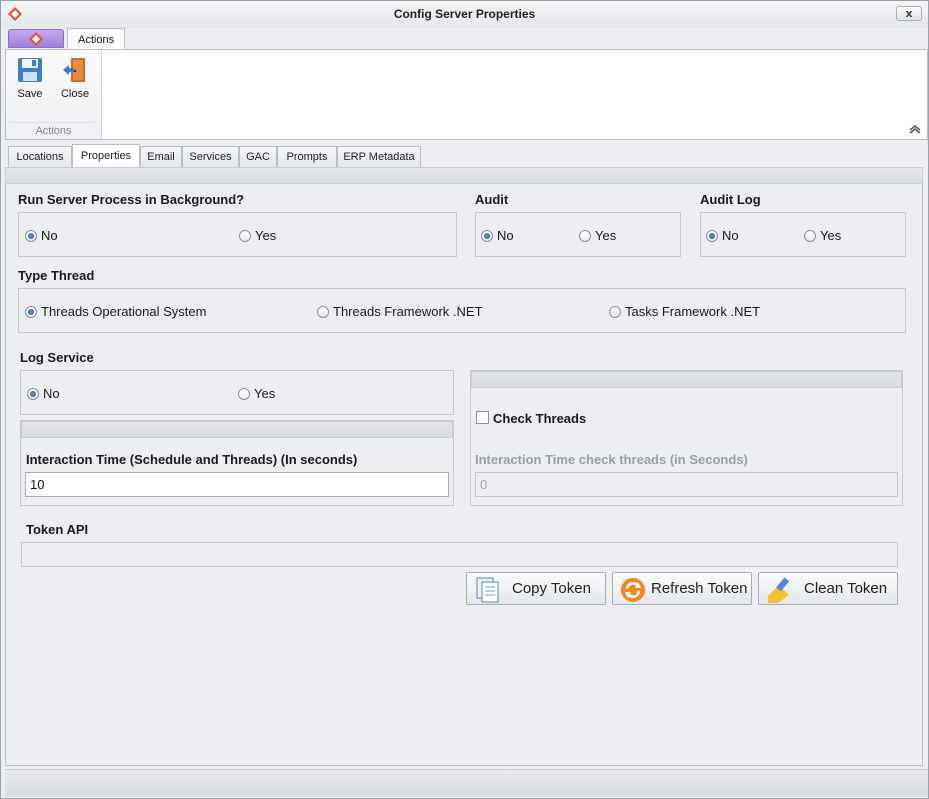  What do you see at coordinates (53, 131) in the screenshot?
I see `ribbon-group-label: Actions` at bounding box center [53, 131].